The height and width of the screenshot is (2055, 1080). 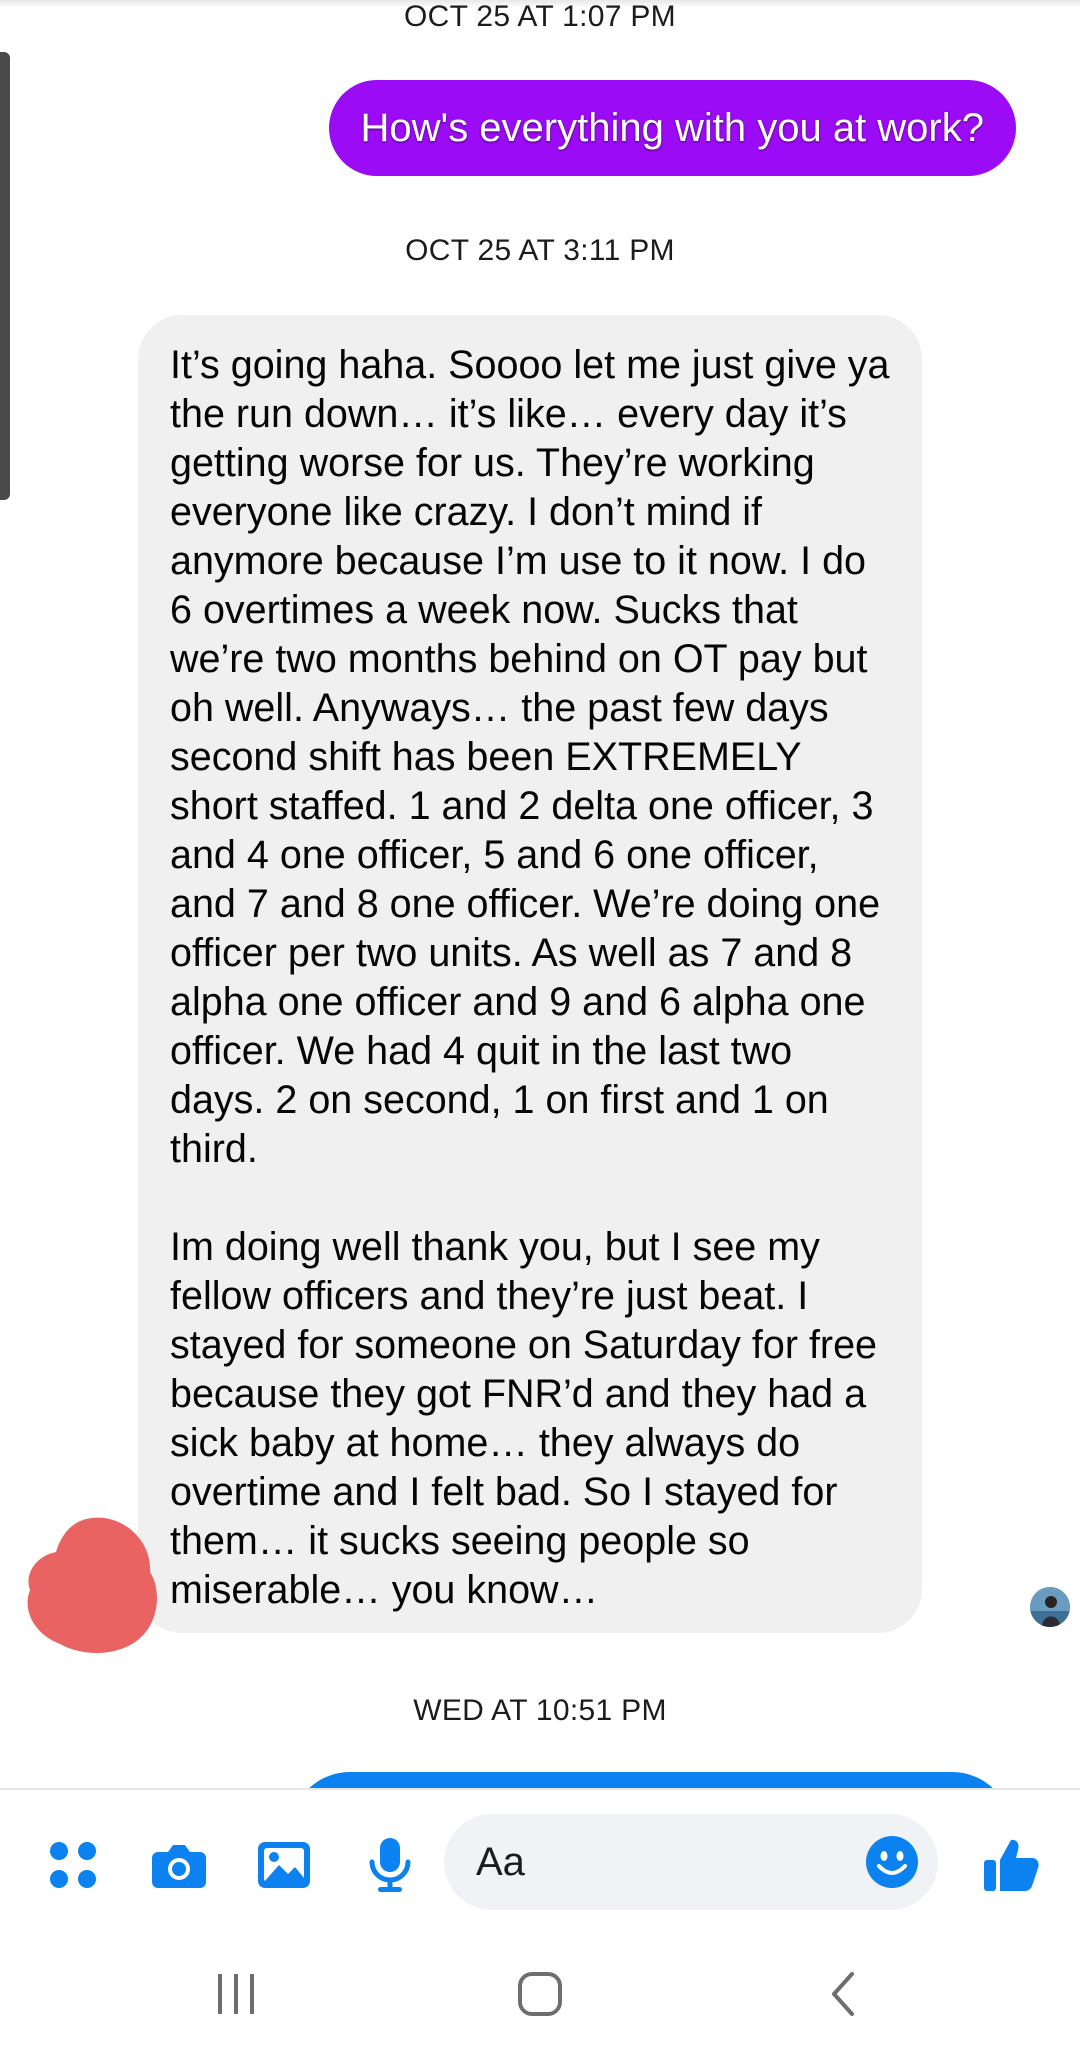 I want to click on outgoing-message-bubble: How's everything with you at work?, so click(x=672, y=128).